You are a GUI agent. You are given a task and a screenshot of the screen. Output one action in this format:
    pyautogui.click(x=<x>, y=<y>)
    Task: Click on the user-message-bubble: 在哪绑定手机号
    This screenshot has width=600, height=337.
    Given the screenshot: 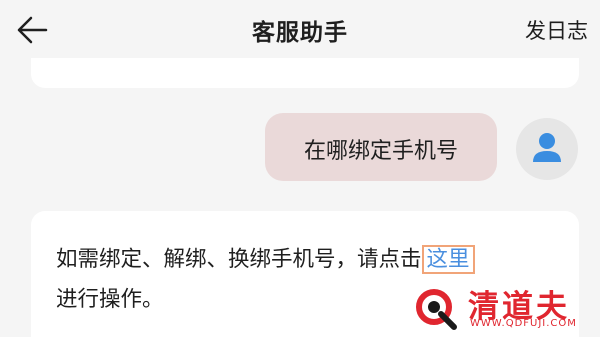 What is the action you would take?
    pyautogui.click(x=381, y=147)
    